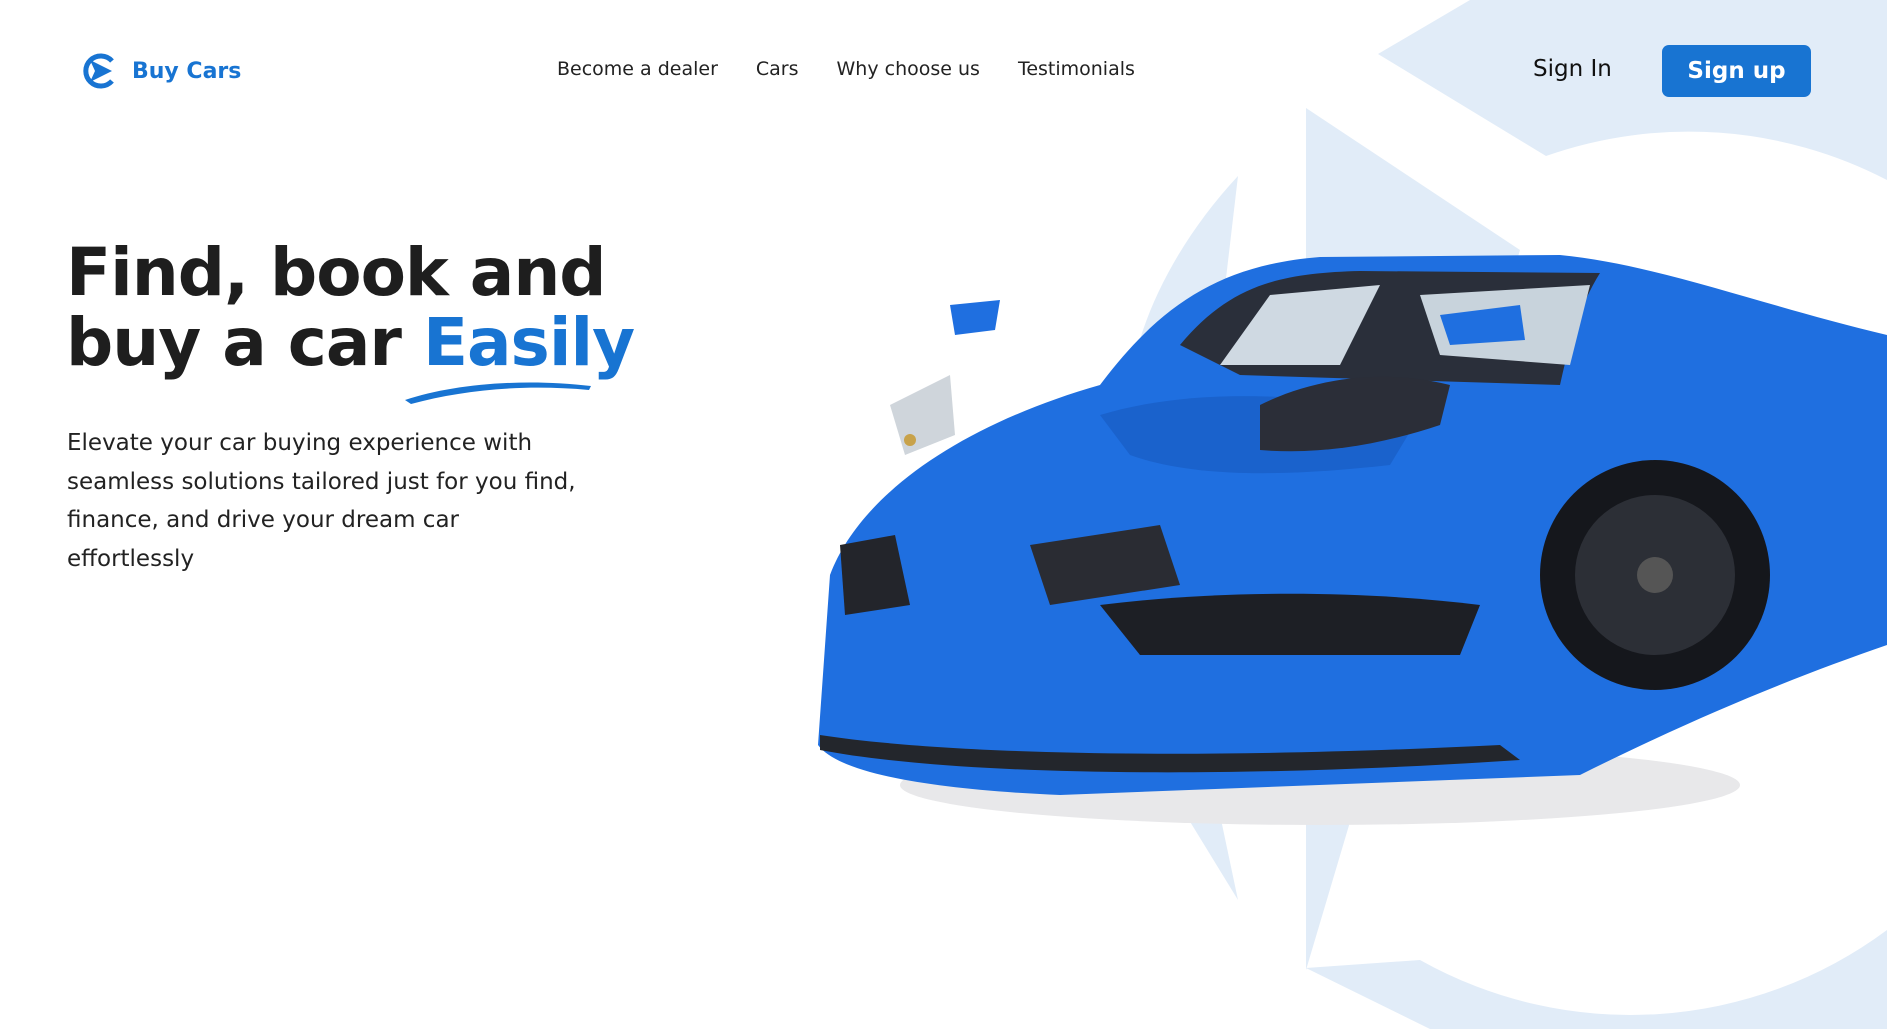 The height and width of the screenshot is (1029, 1887). I want to click on title-highlight: Easily, so click(528, 342).